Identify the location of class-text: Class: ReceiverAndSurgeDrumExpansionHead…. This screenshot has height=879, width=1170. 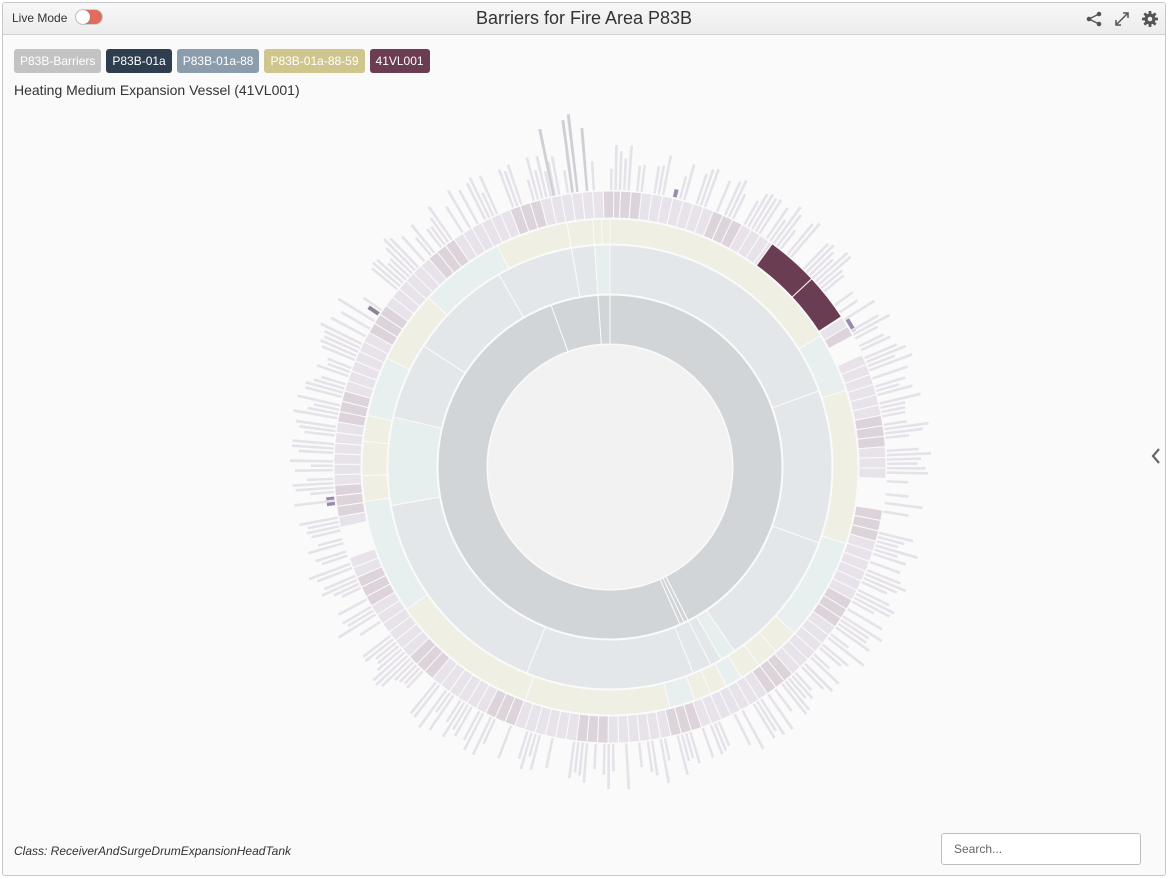
(153, 851).